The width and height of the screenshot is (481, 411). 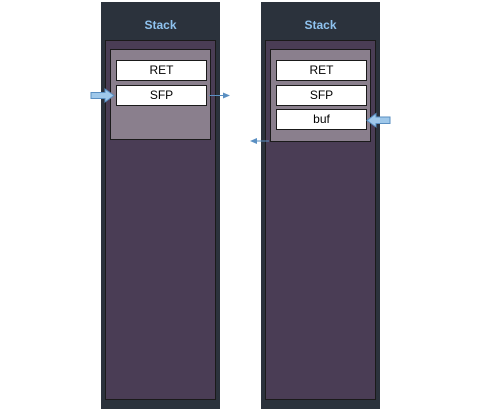 I want to click on buf-pointer-arrow, so click(x=378, y=120).